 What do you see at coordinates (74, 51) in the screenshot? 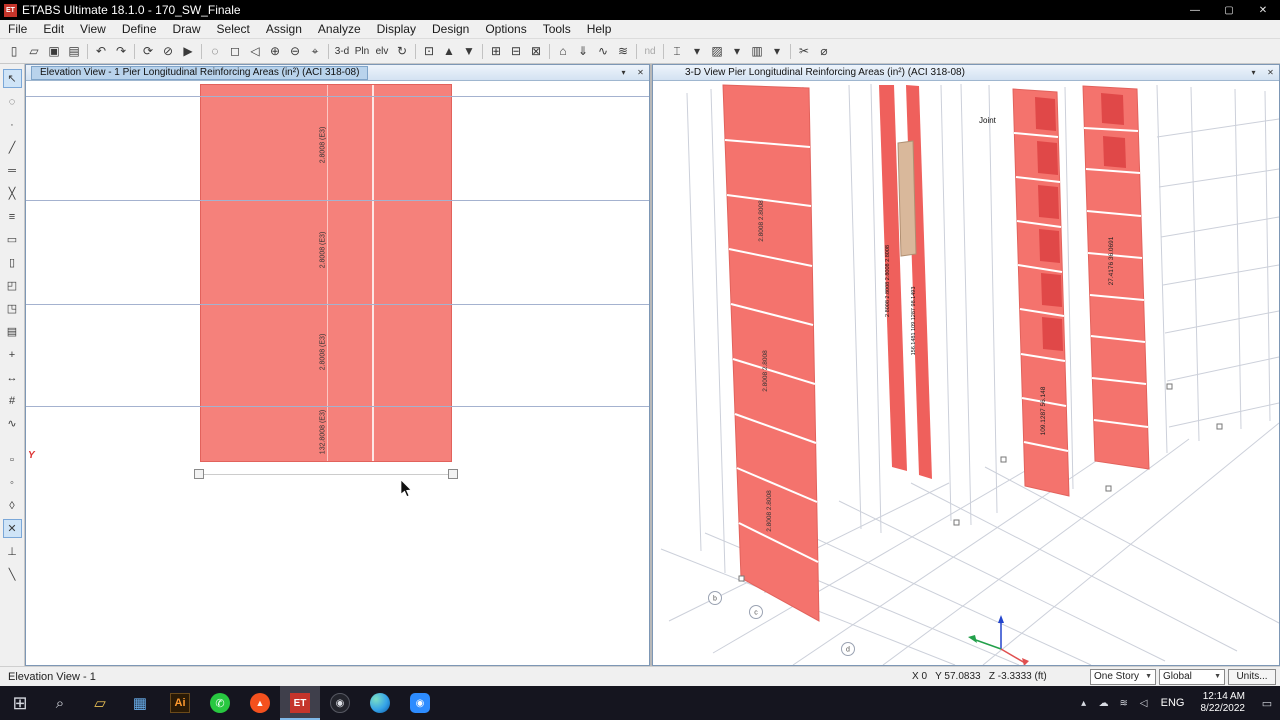
I see `print-icon: ▤` at bounding box center [74, 51].